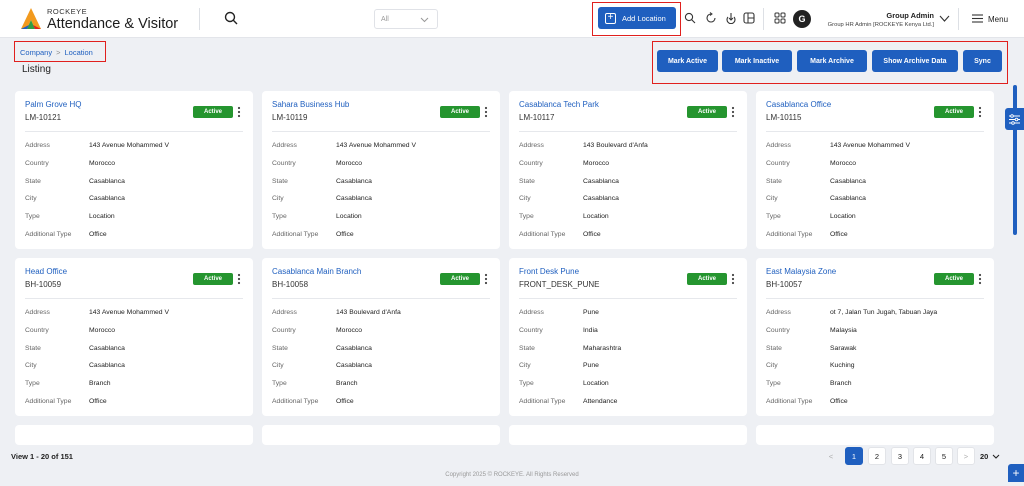  Describe the element at coordinates (922, 456) in the screenshot. I see `pagination-page: 4` at that location.